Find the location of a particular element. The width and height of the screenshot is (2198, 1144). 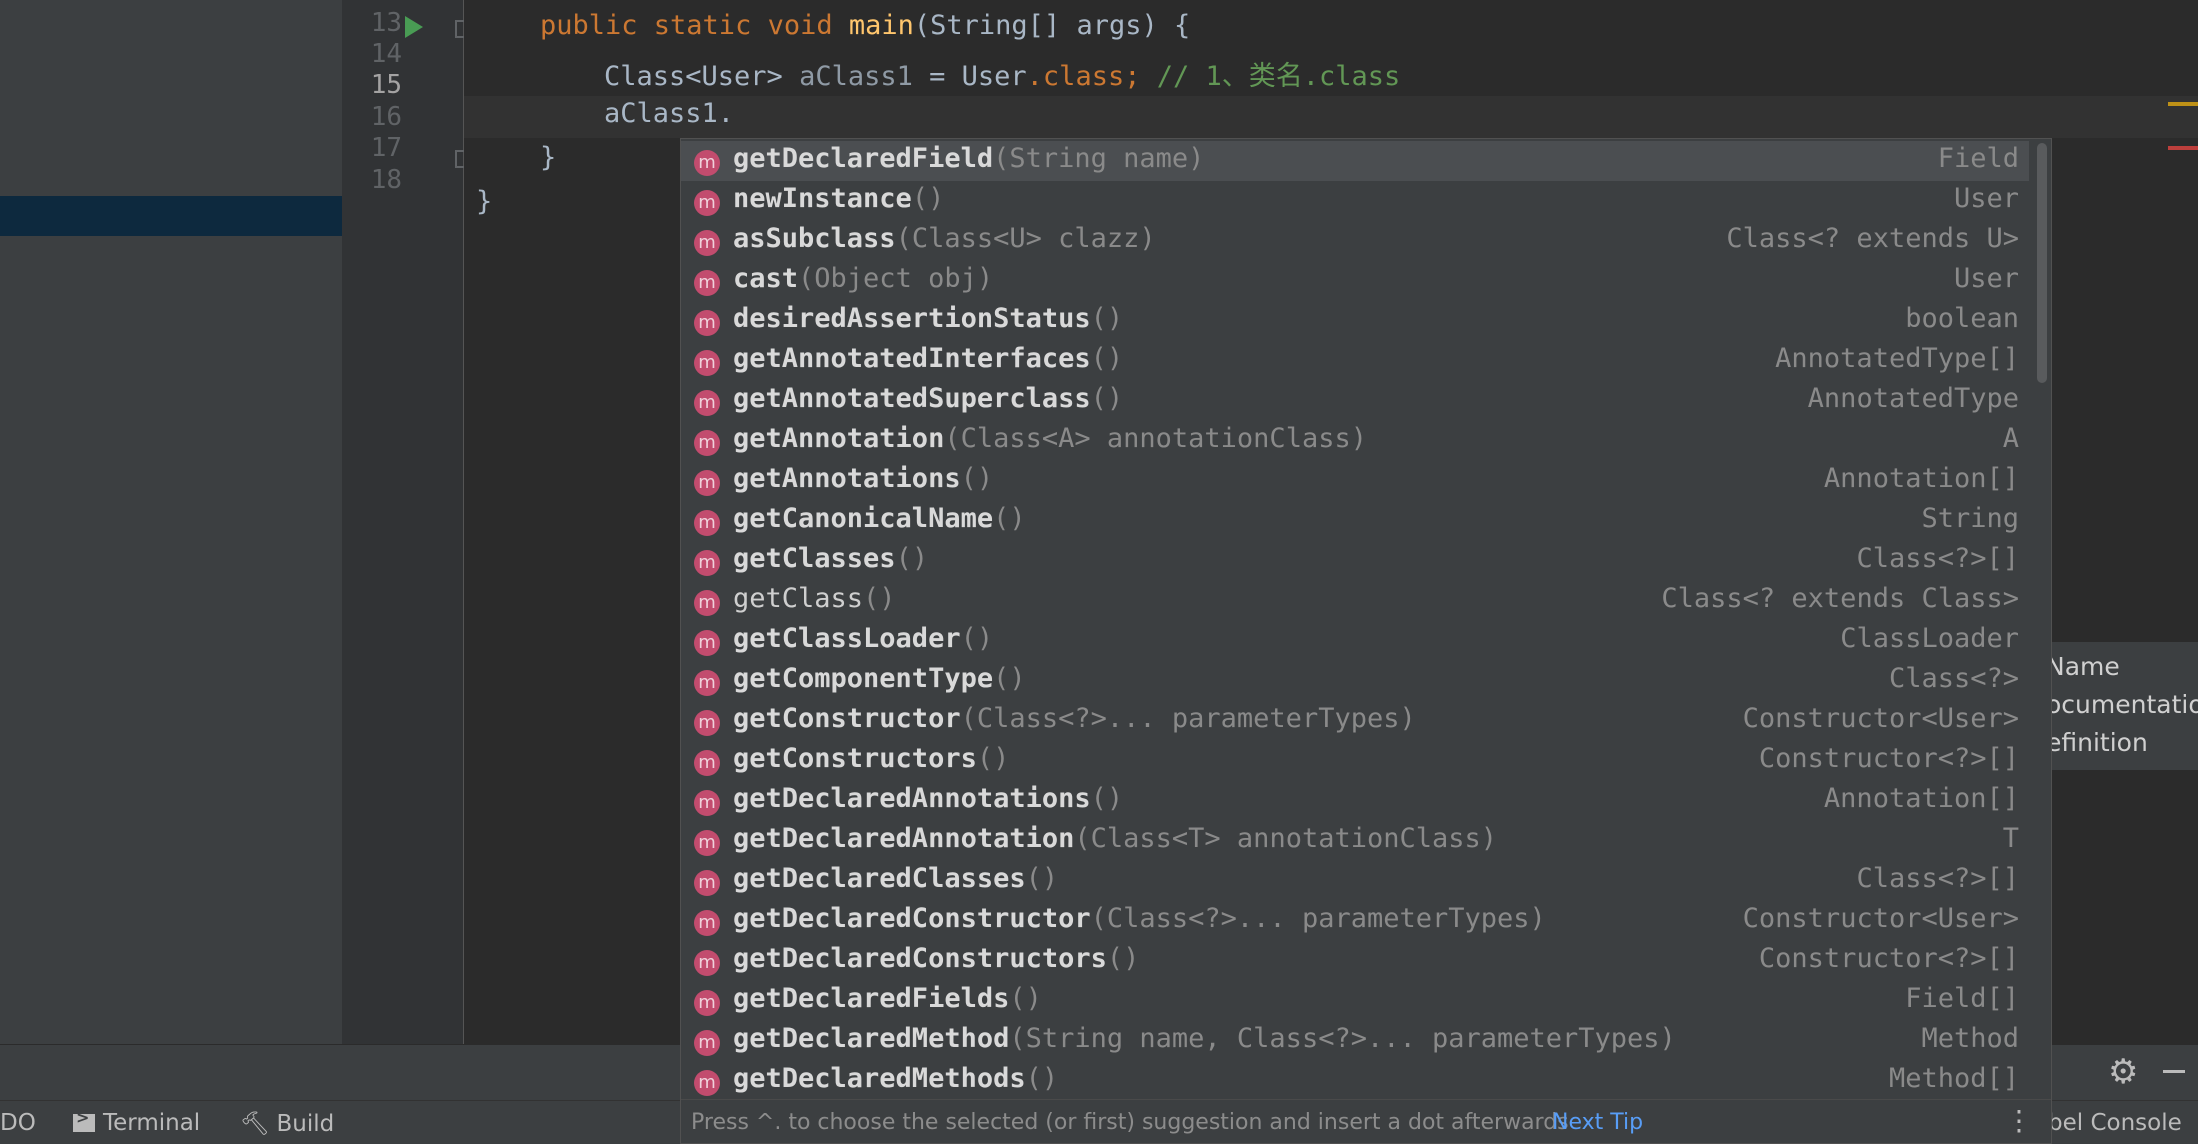

line-number: 13 is located at coordinates (386, 23).